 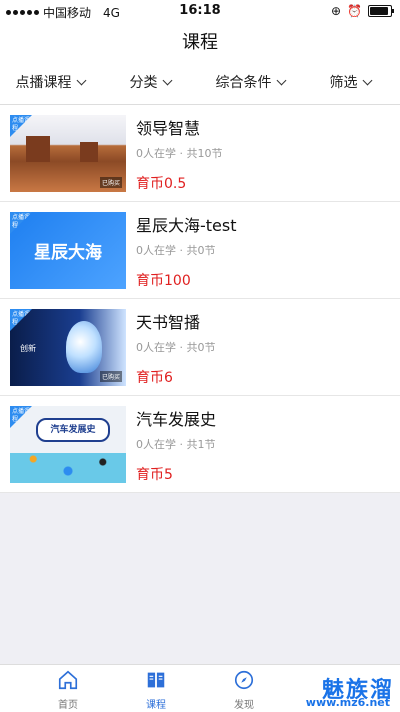 What do you see at coordinates (143, 83) in the screenshot?
I see `filter-label: 分类` at bounding box center [143, 83].